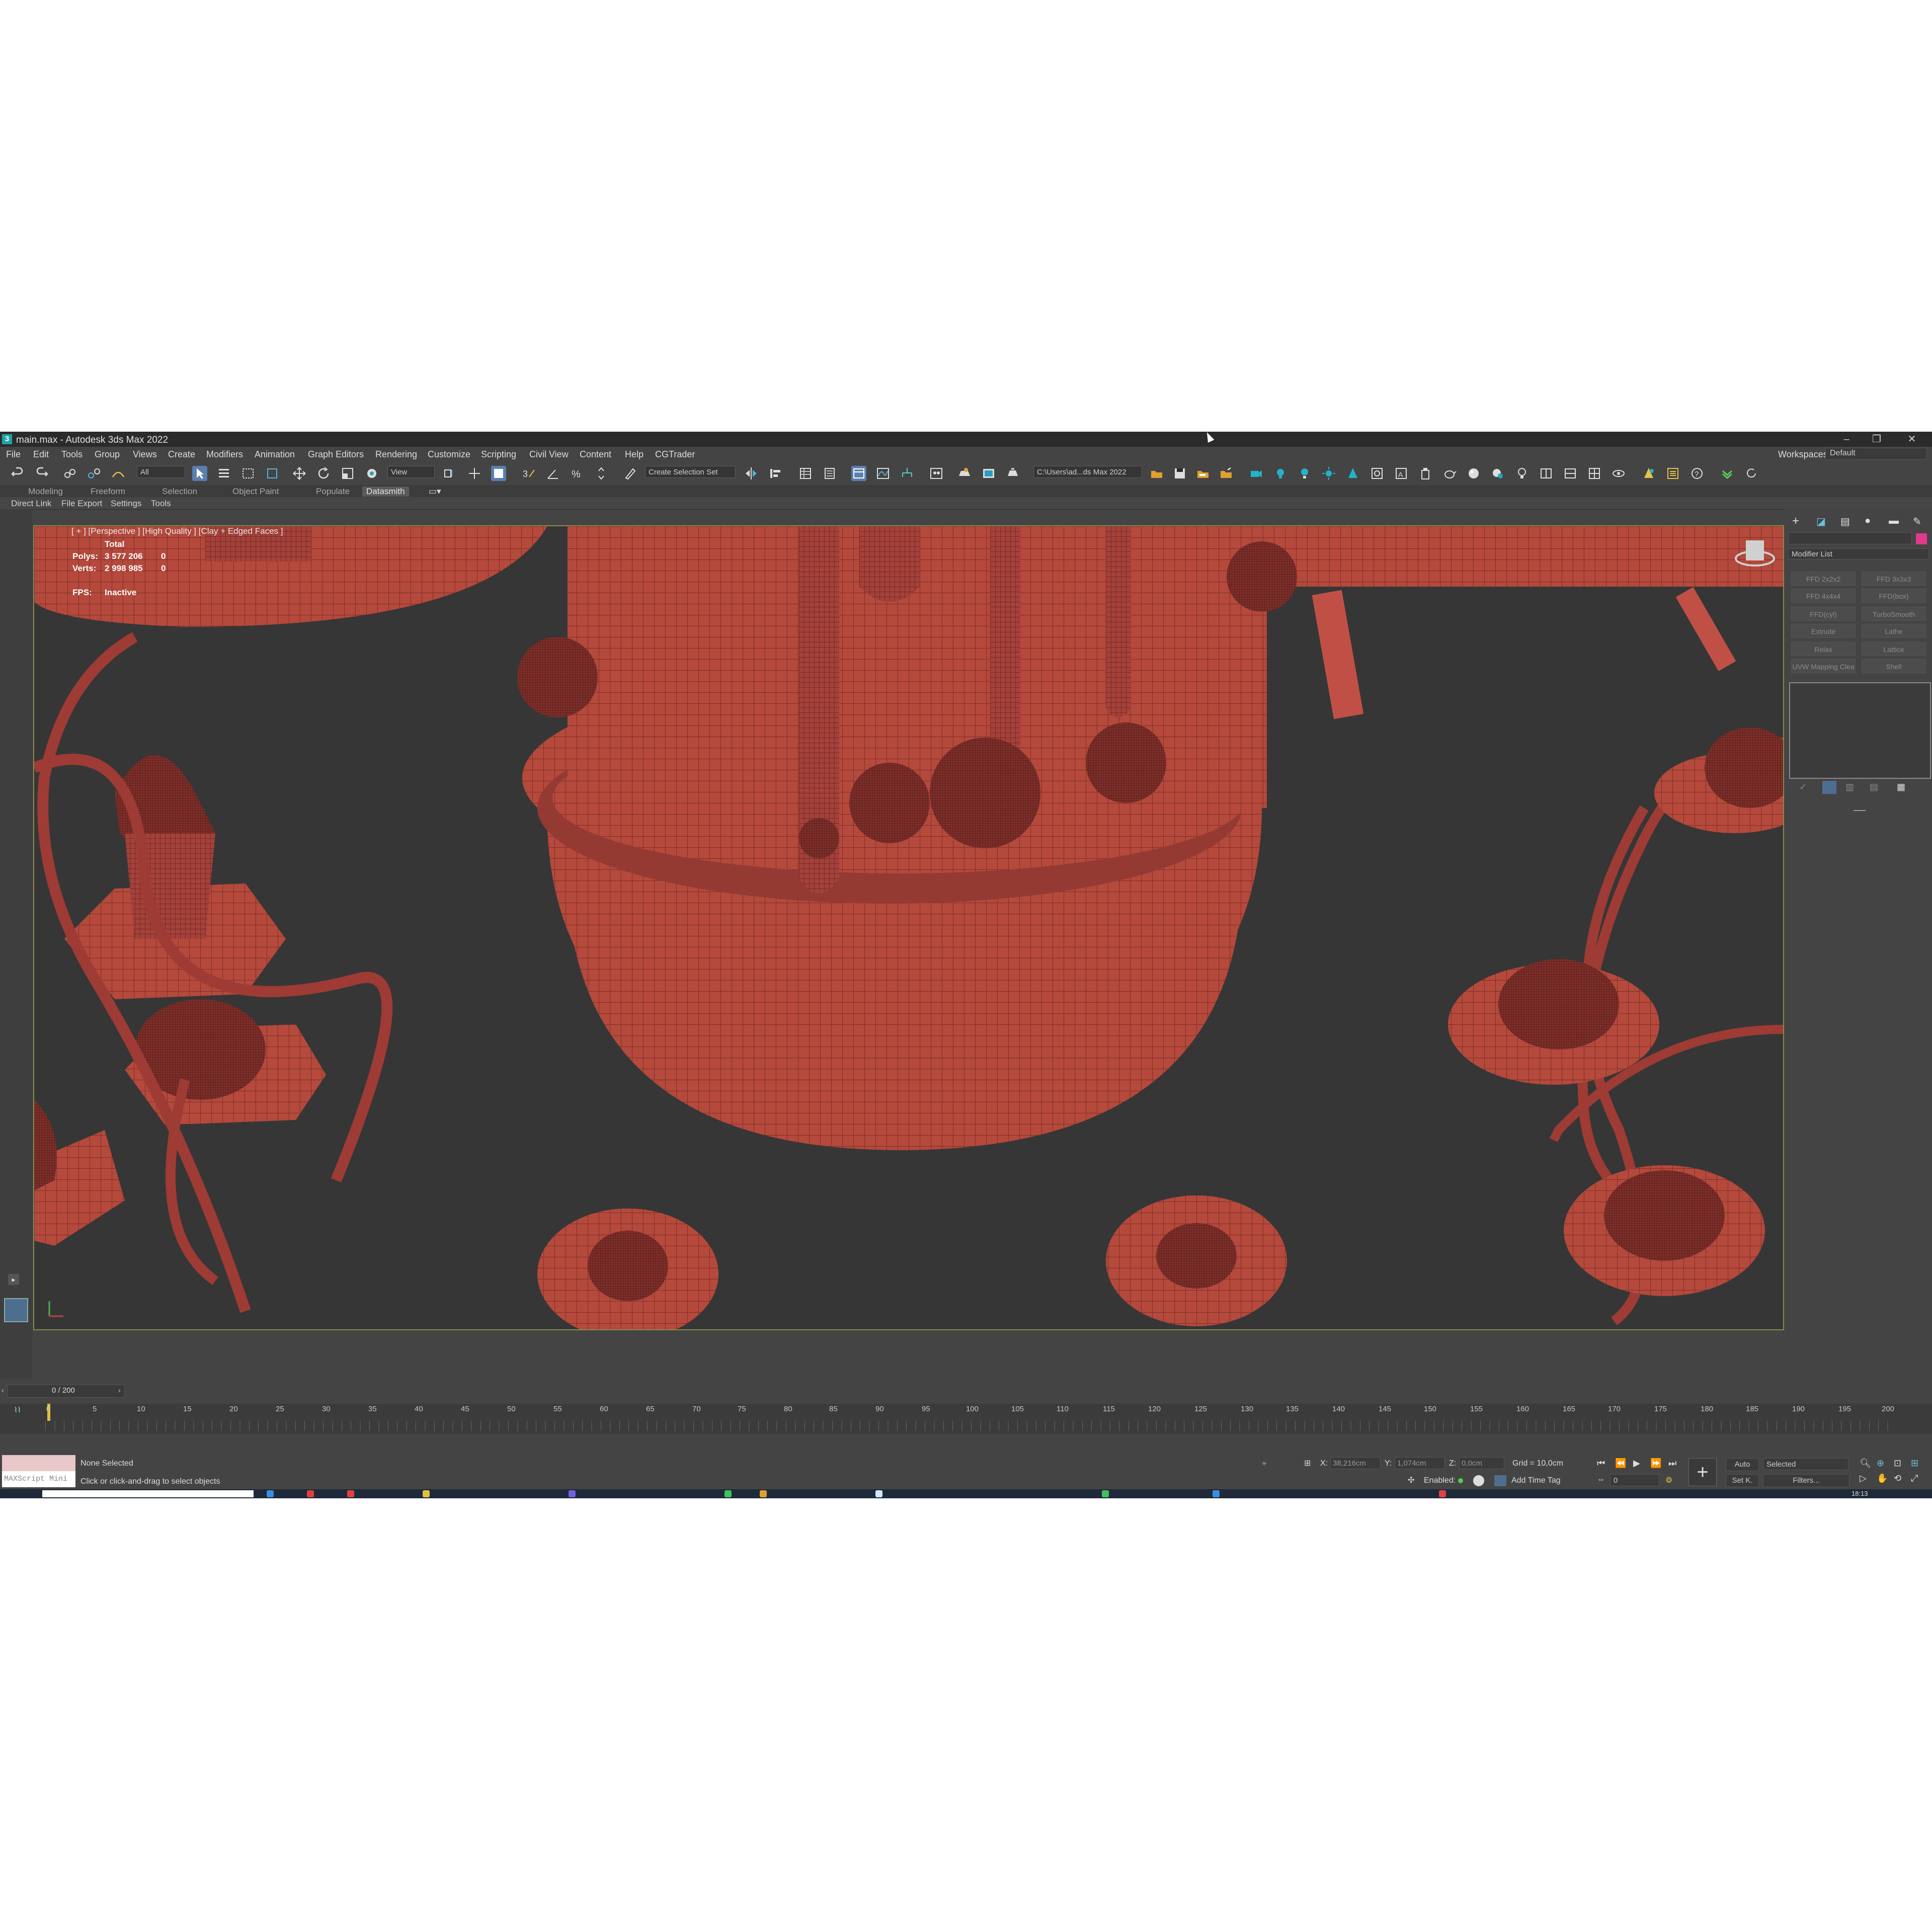 This screenshot has width=1932, height=1932. I want to click on create-tab-icon: +, so click(1796, 521).